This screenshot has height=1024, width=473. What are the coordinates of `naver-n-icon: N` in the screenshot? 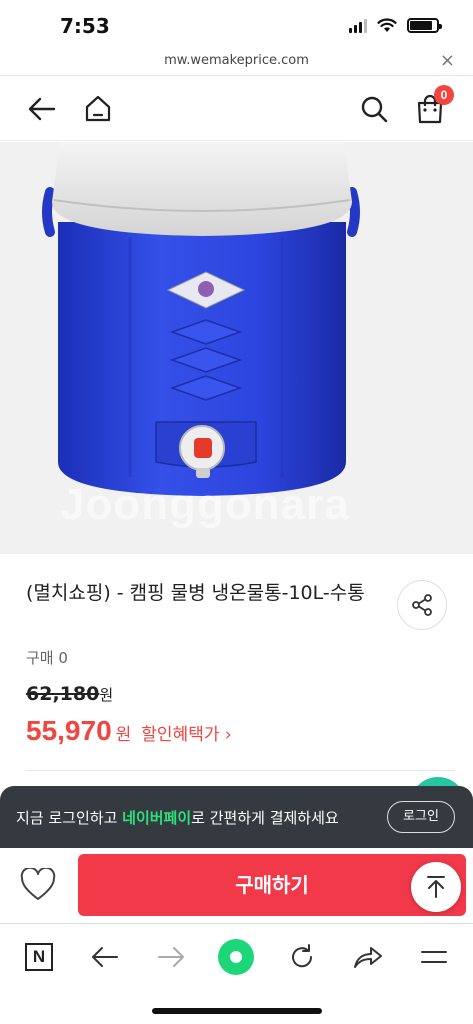 It's located at (39, 957).